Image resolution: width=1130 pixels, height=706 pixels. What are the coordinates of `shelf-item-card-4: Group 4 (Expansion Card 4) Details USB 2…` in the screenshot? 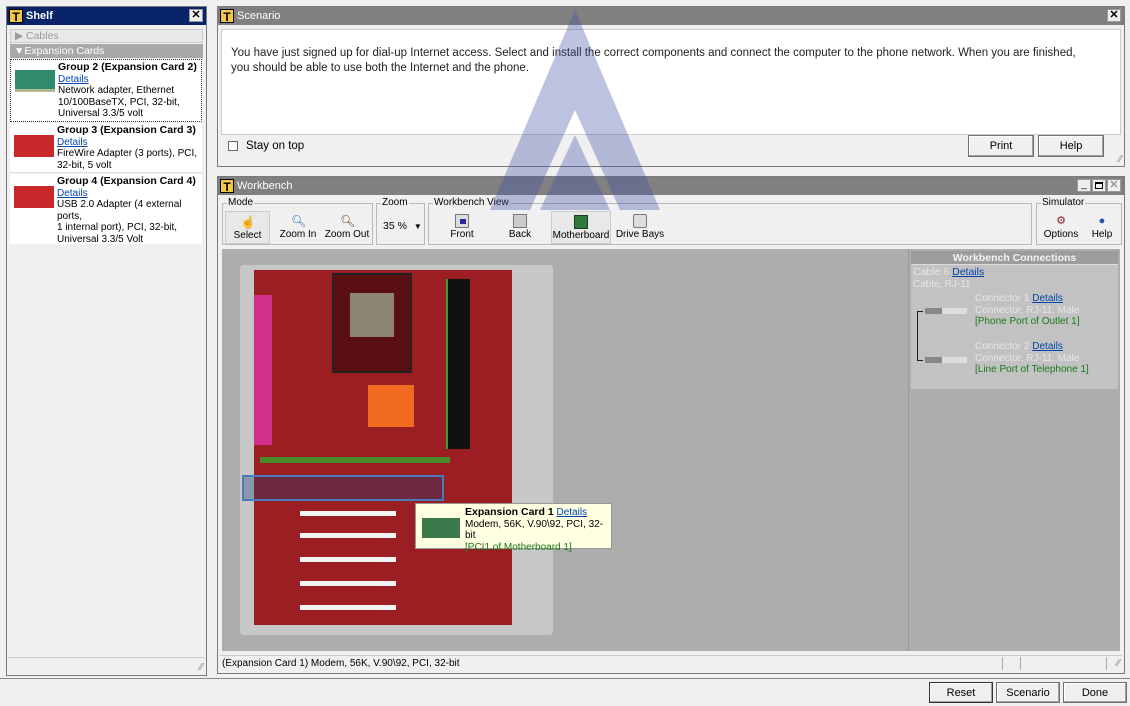 It's located at (106, 209).